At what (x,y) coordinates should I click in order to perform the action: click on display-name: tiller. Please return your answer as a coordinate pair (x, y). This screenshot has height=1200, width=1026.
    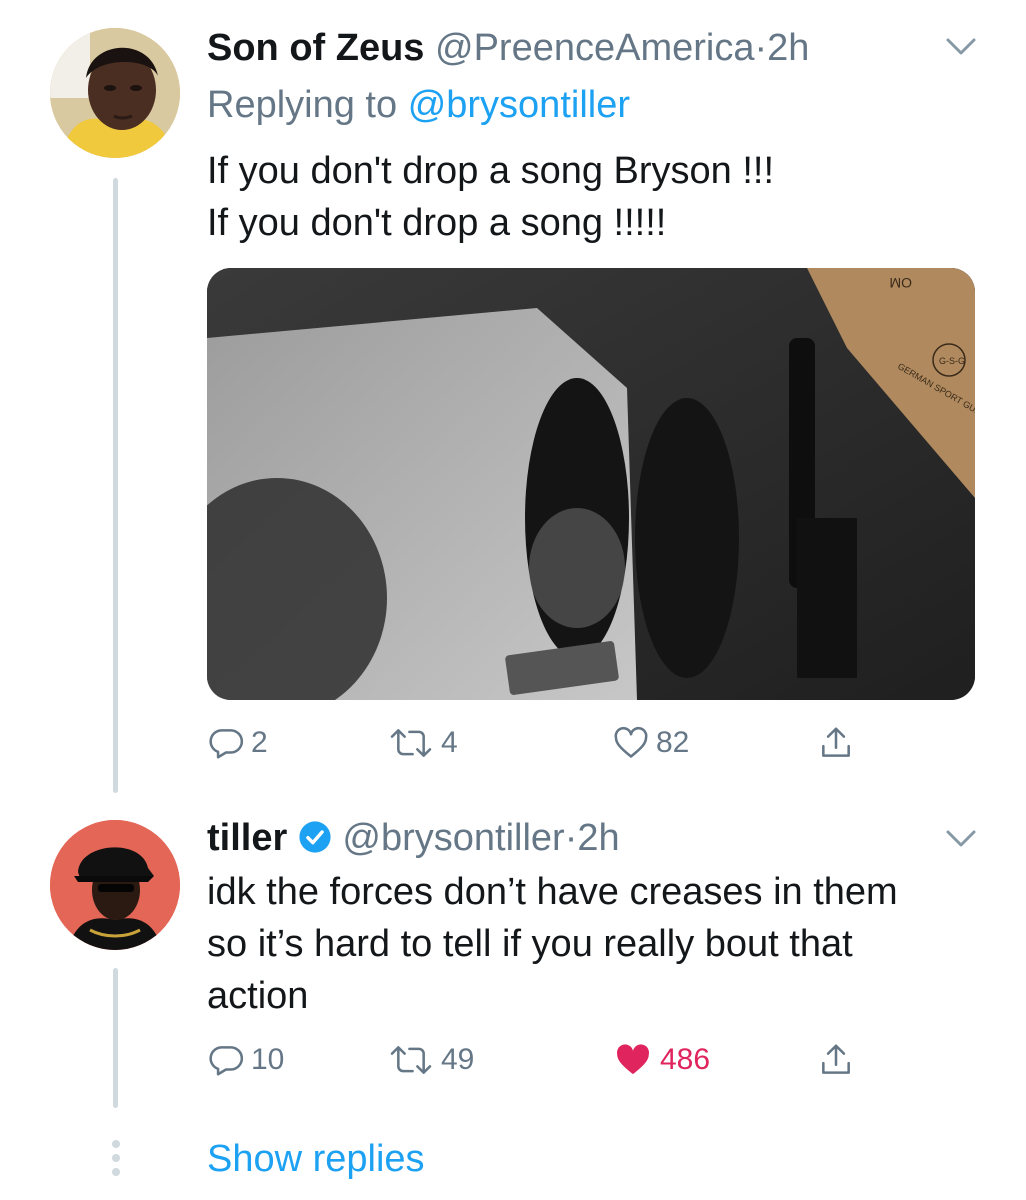
    Looking at the image, I should click on (247, 838).